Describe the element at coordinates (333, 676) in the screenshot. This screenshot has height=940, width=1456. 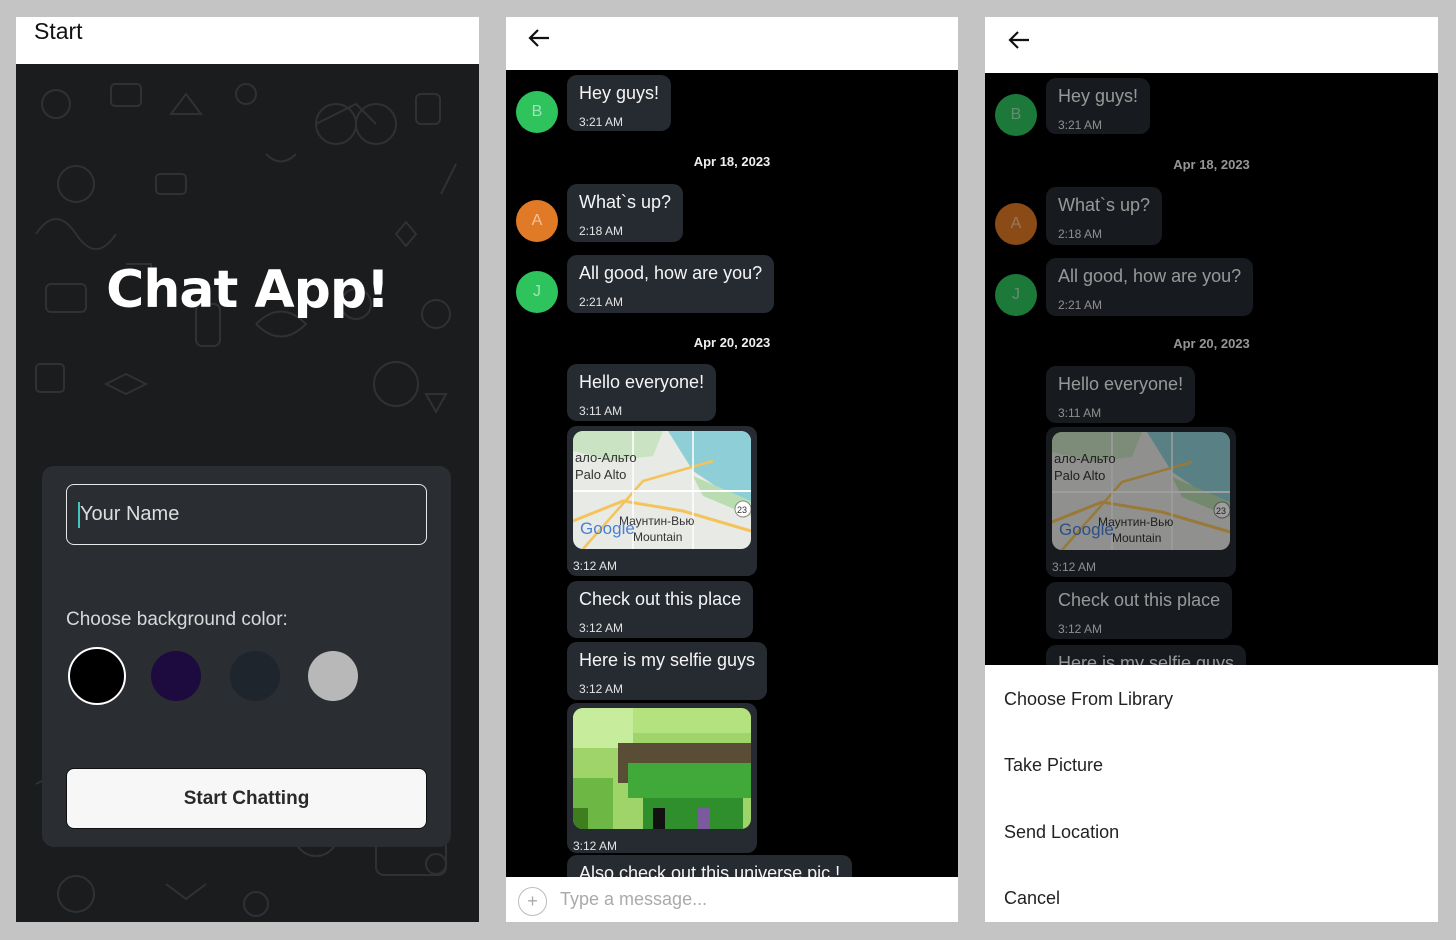
I see `color-swatch-gray` at that location.